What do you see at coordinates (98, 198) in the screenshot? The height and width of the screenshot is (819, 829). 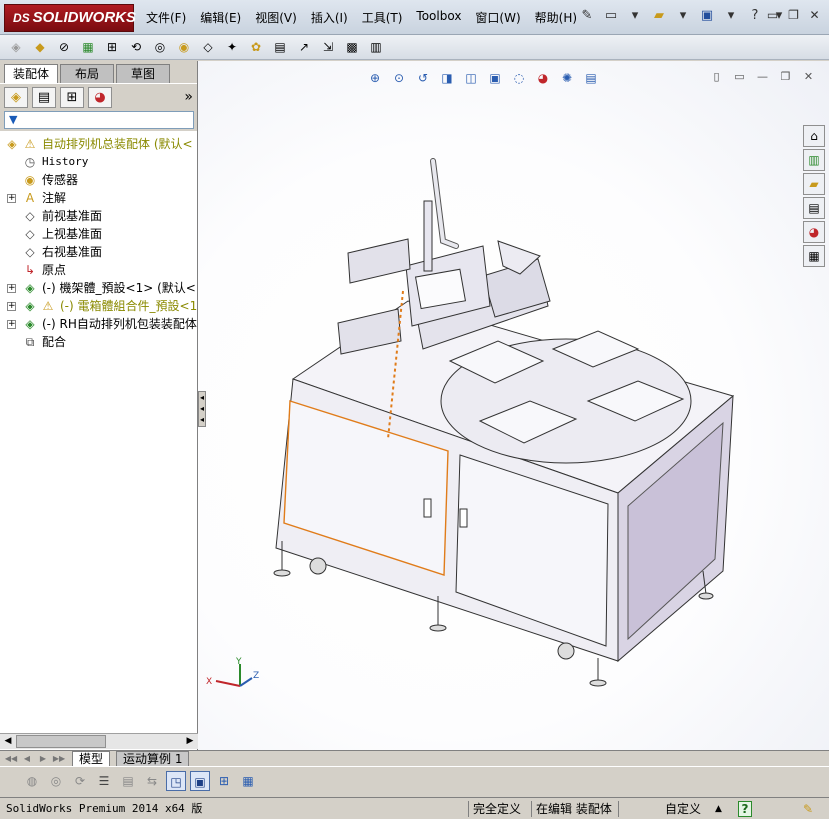 I see `tree-node: + A 注解` at bounding box center [98, 198].